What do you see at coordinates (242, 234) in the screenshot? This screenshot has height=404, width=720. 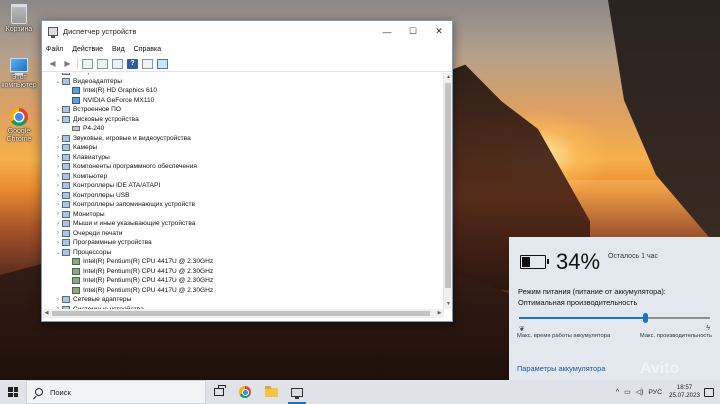 I see `device-category: › Очереди печати` at bounding box center [242, 234].